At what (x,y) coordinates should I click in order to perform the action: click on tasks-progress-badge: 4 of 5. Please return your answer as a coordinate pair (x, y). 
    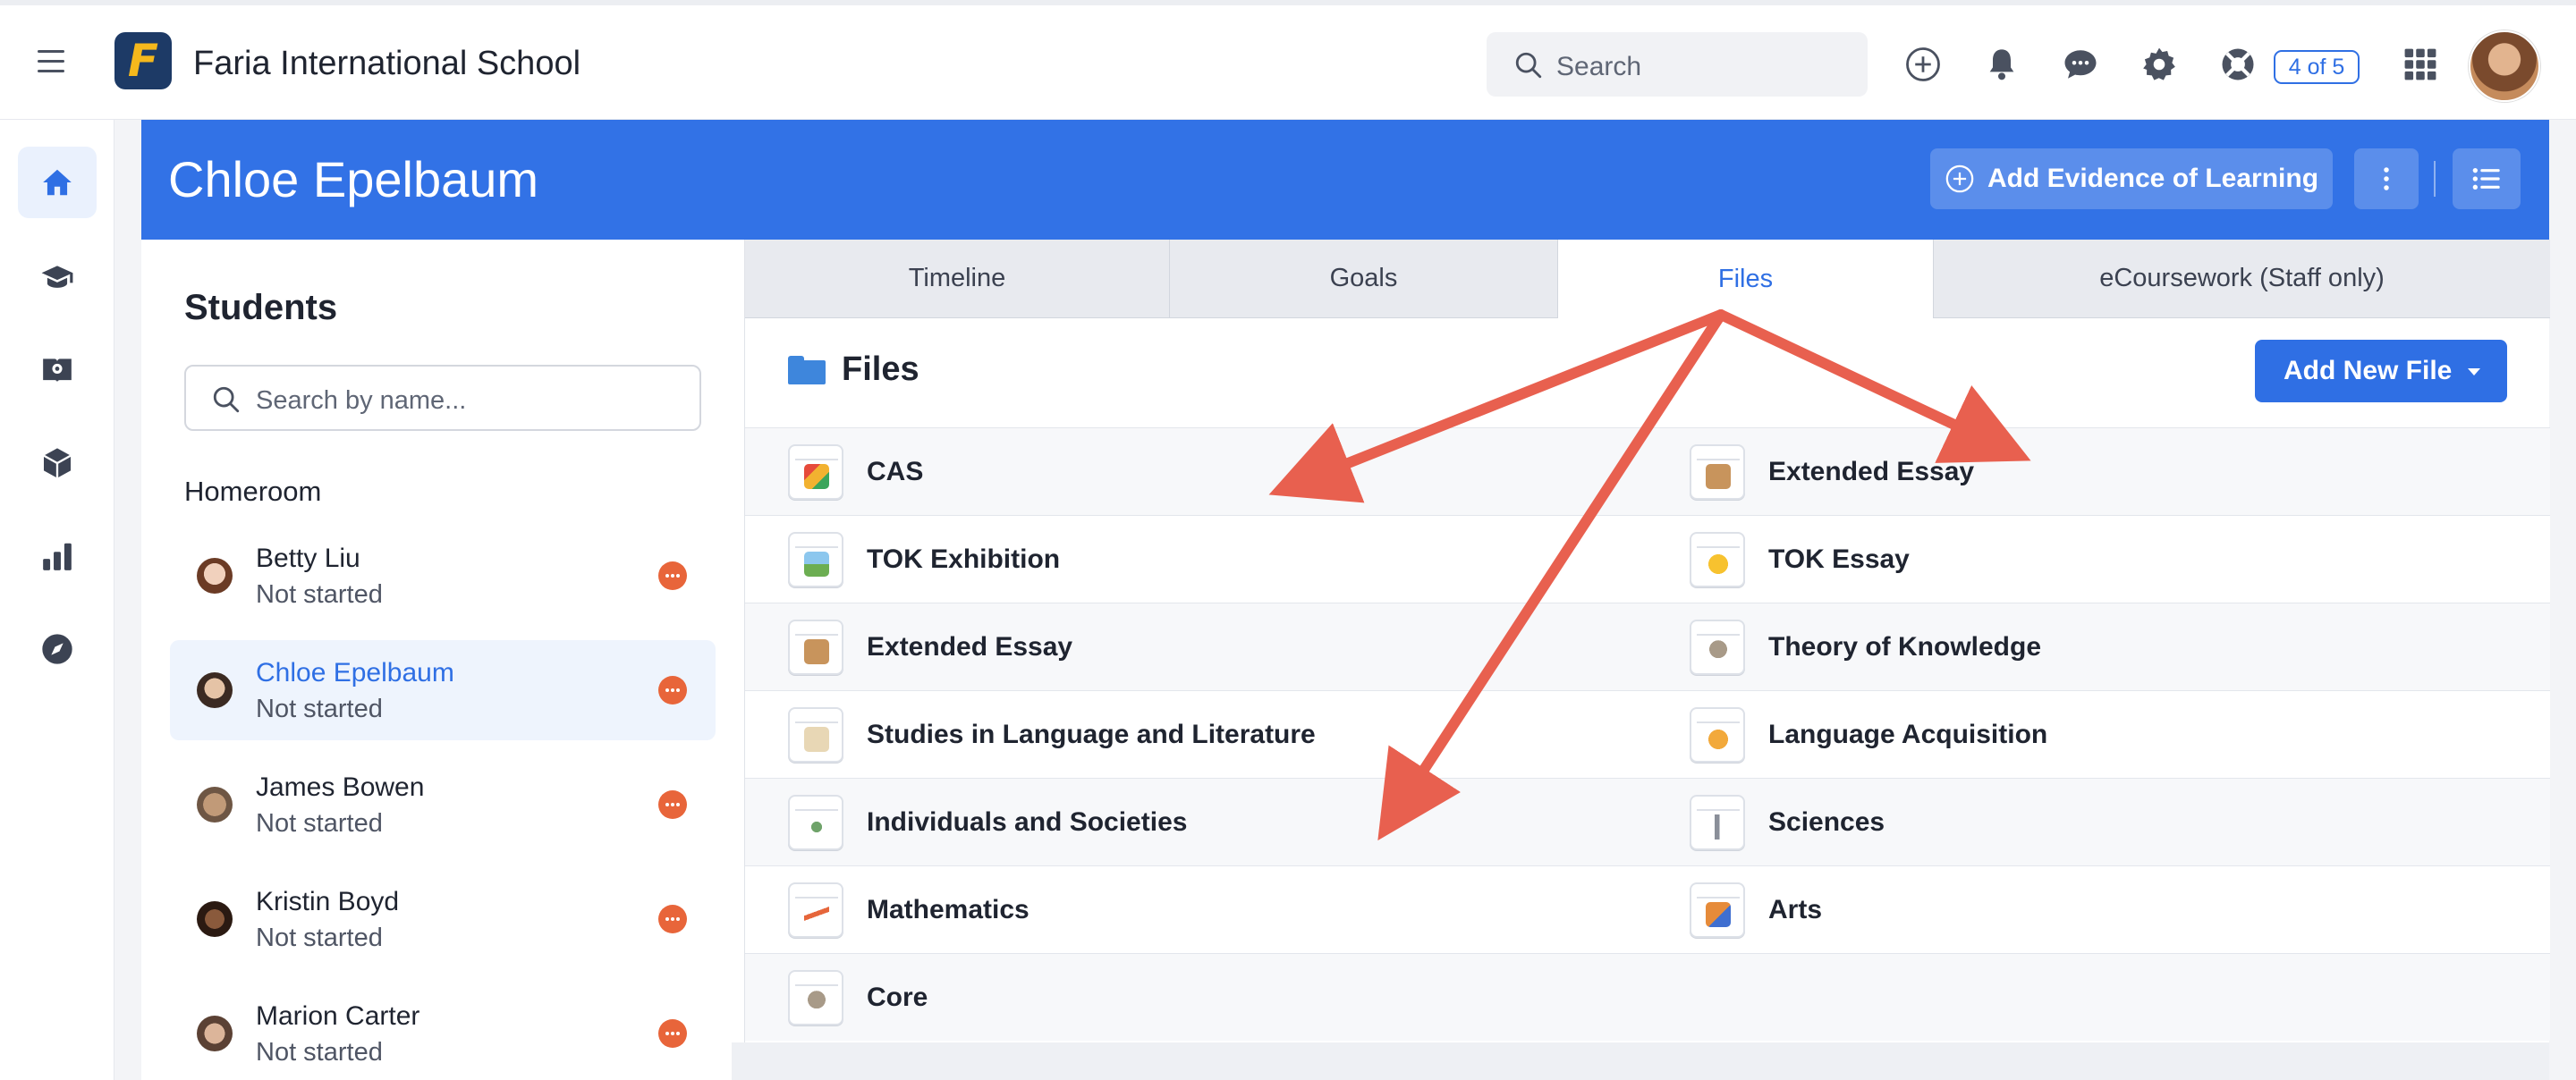
    Looking at the image, I should click on (2317, 67).